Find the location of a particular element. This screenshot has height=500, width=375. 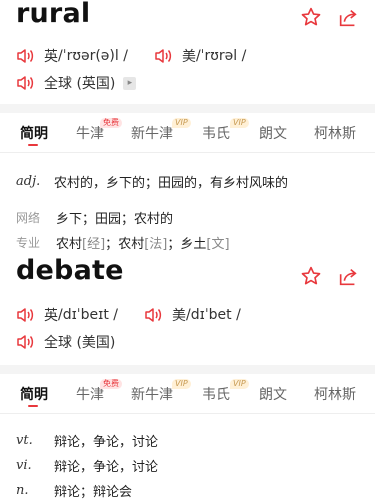

pronunciation-row: 英 / dɪˈbeɪt / 美 / dɪˈbet / is located at coordinates (141, 315).